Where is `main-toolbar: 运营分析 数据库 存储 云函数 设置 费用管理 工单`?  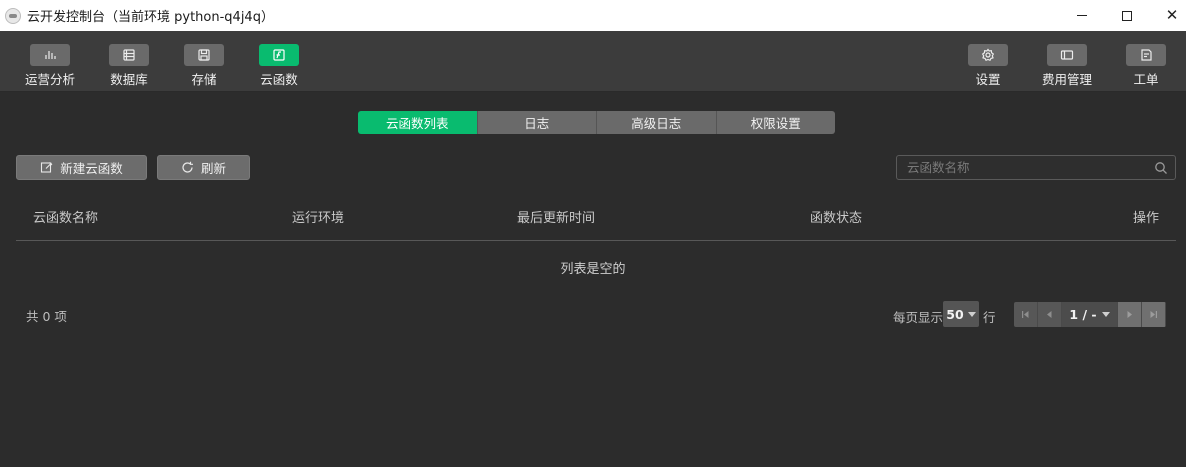 main-toolbar: 运营分析 数据库 存储 云函数 设置 费用管理 工单 is located at coordinates (593, 61).